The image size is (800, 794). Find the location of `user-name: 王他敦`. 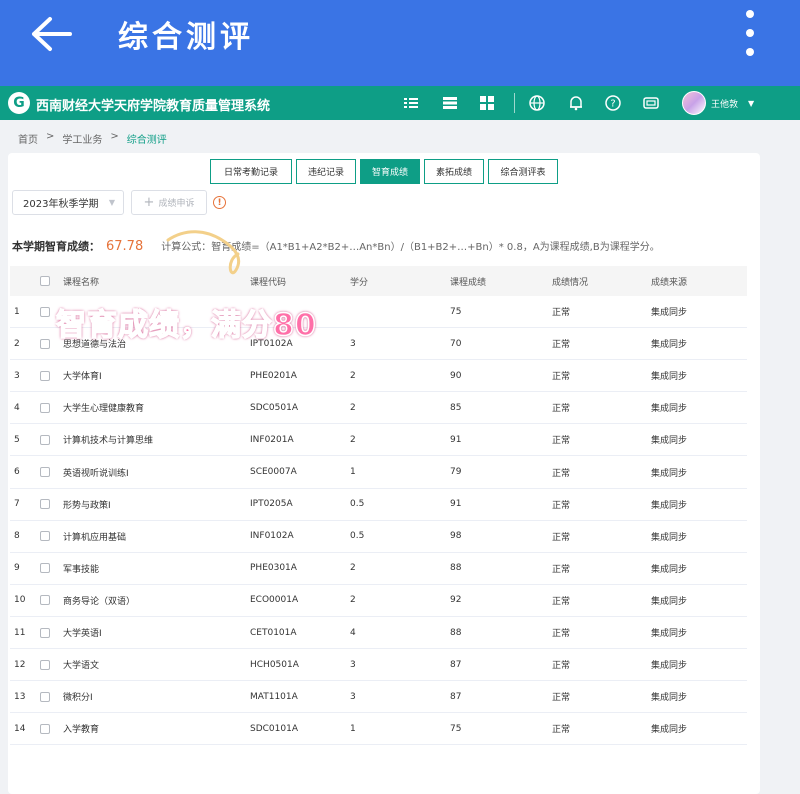

user-name: 王他敦 is located at coordinates (724, 103).